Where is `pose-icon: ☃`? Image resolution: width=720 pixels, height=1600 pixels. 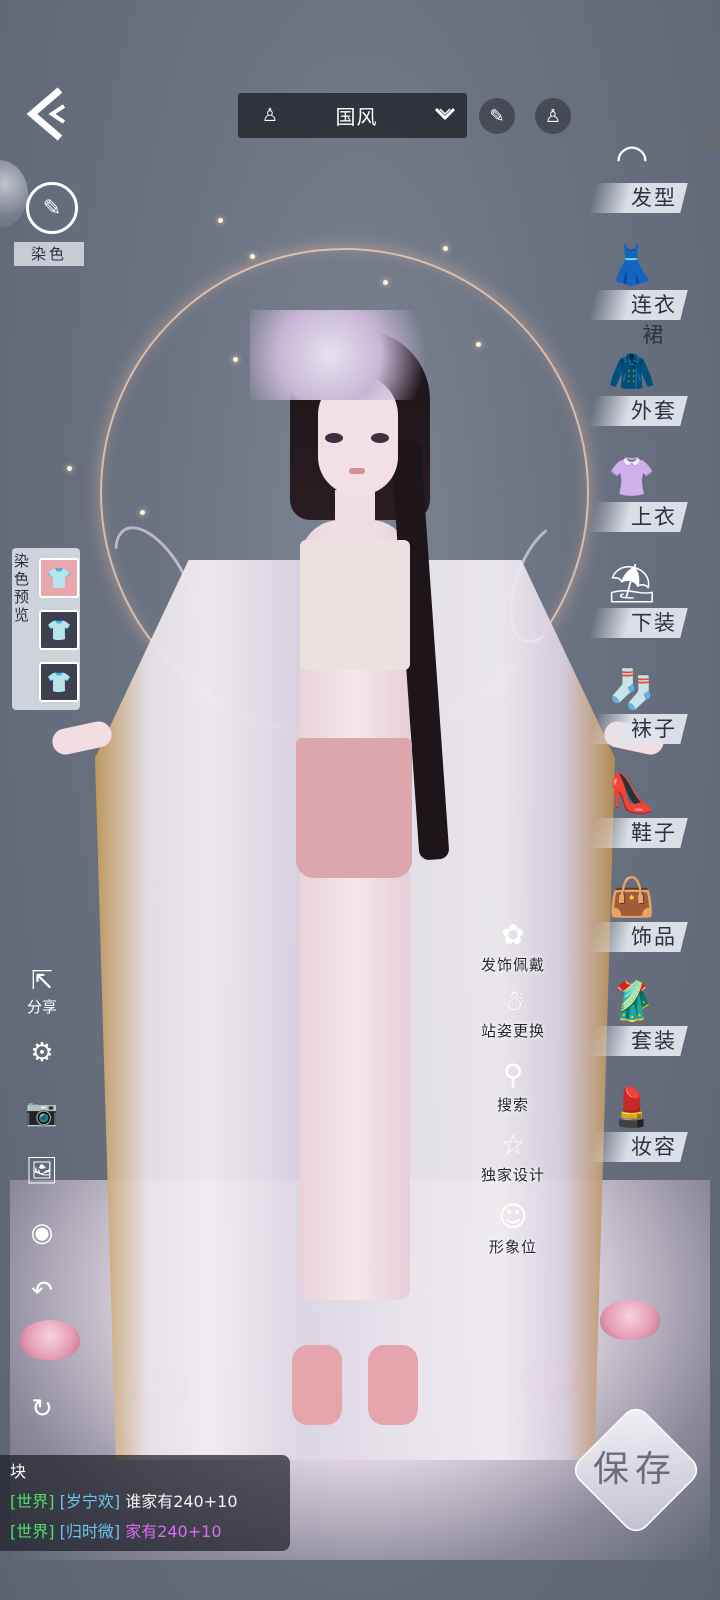
pose-icon: ☃ is located at coordinates (513, 1000).